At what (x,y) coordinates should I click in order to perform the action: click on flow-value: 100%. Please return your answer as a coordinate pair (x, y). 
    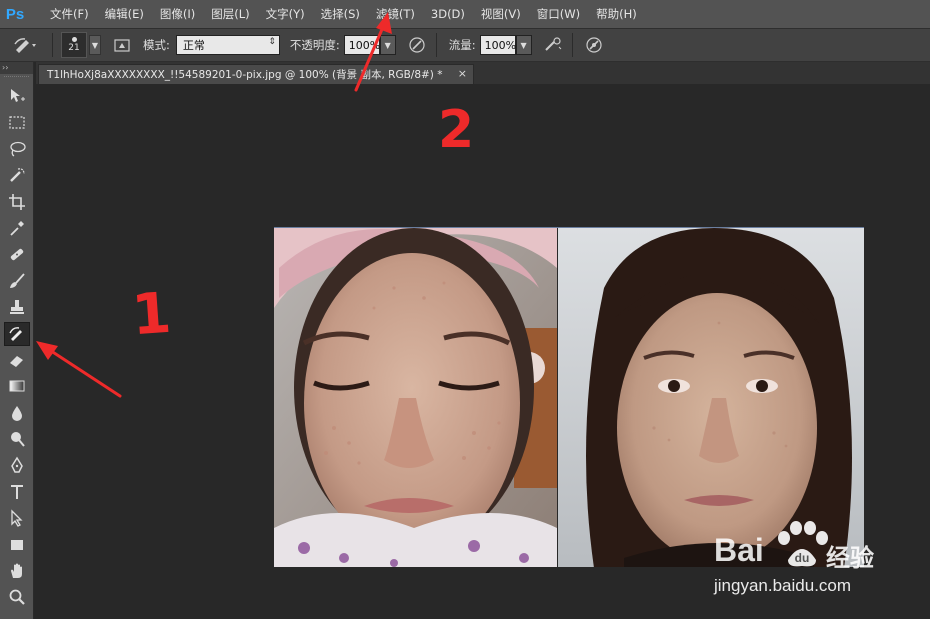
    Looking at the image, I should click on (500, 45).